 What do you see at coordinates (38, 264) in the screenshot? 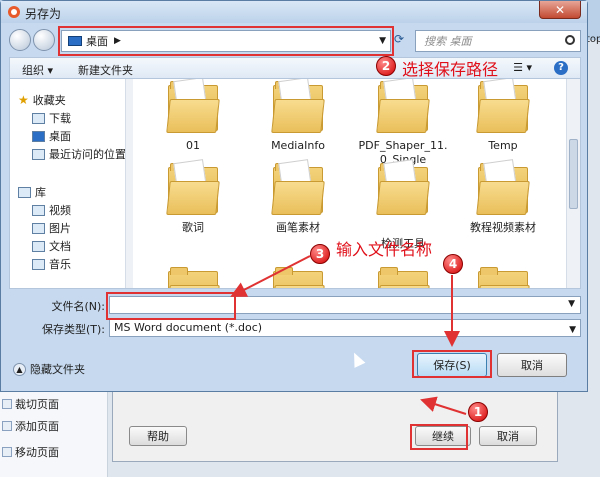
I see `music-icon` at bounding box center [38, 264].